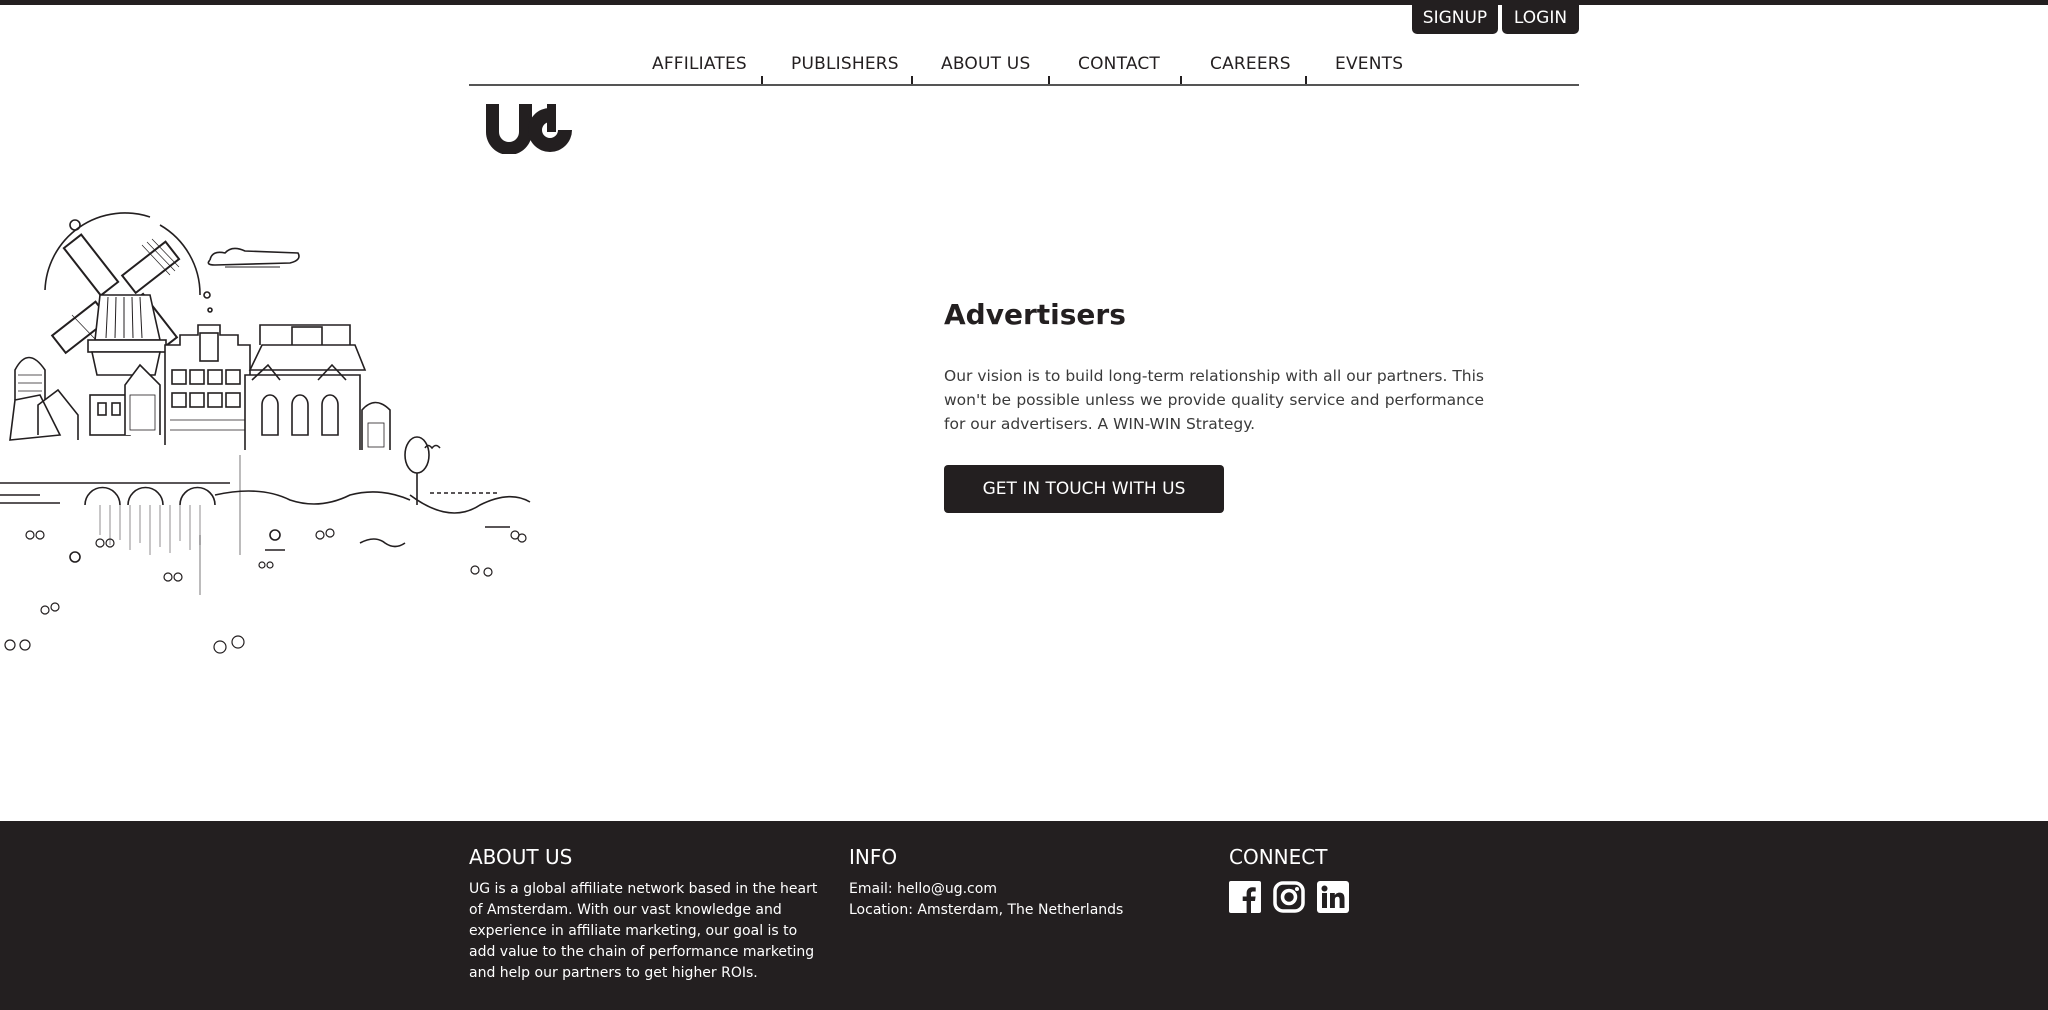 This screenshot has width=2048, height=1010. What do you see at coordinates (1119, 64) in the screenshot?
I see `nav-item-contact: CONTACT` at bounding box center [1119, 64].